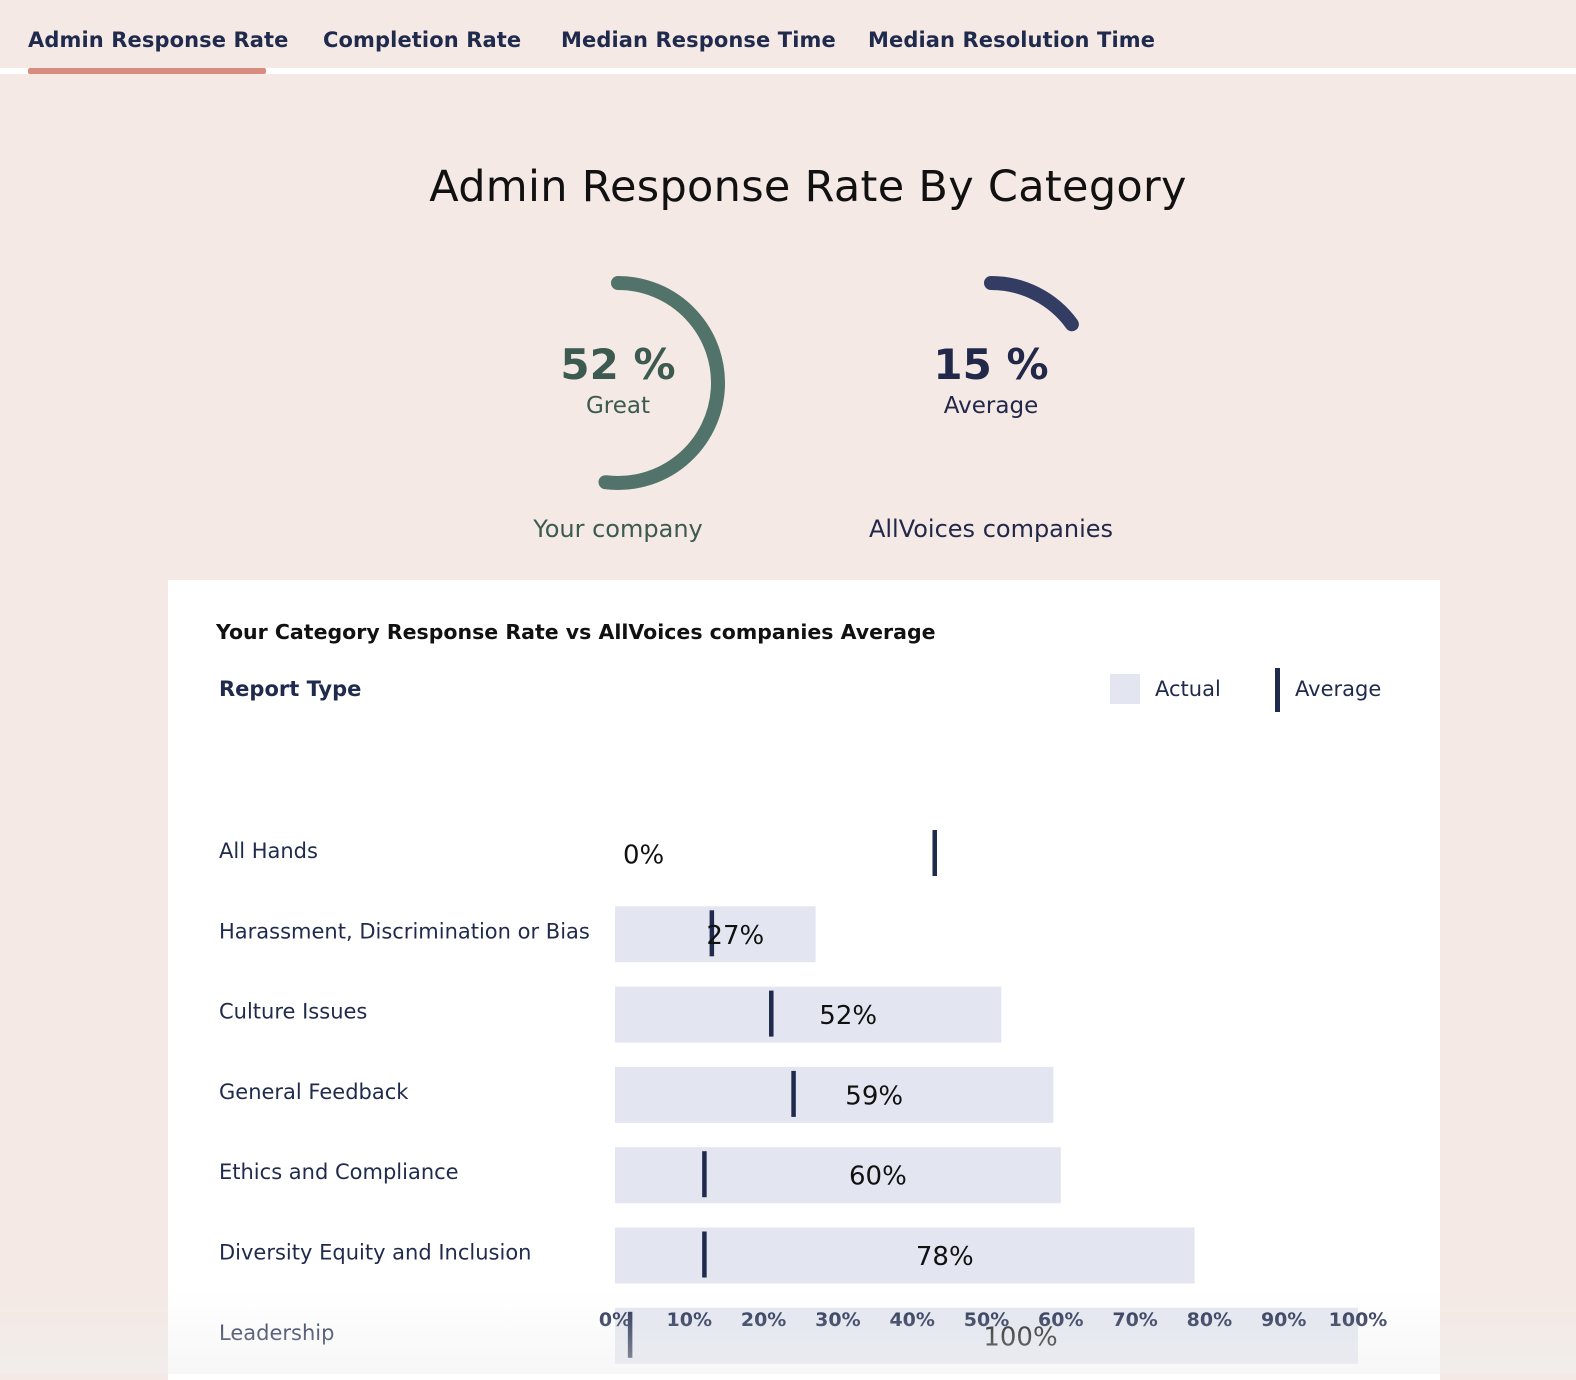  Describe the element at coordinates (375, 1253) in the screenshot. I see `category-label: Diversity Equity and Inclusion` at that location.